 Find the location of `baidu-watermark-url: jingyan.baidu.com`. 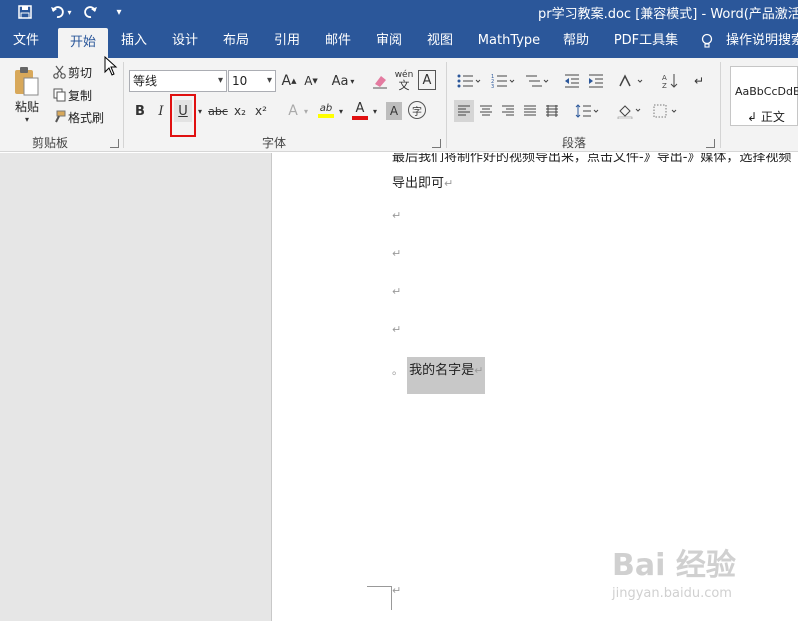

baidu-watermark-url: jingyan.baidu.com is located at coordinates (672, 593).